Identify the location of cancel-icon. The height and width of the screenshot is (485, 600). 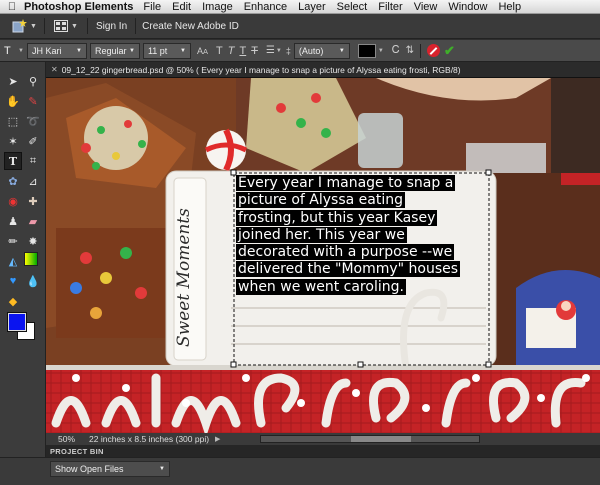
(434, 50).